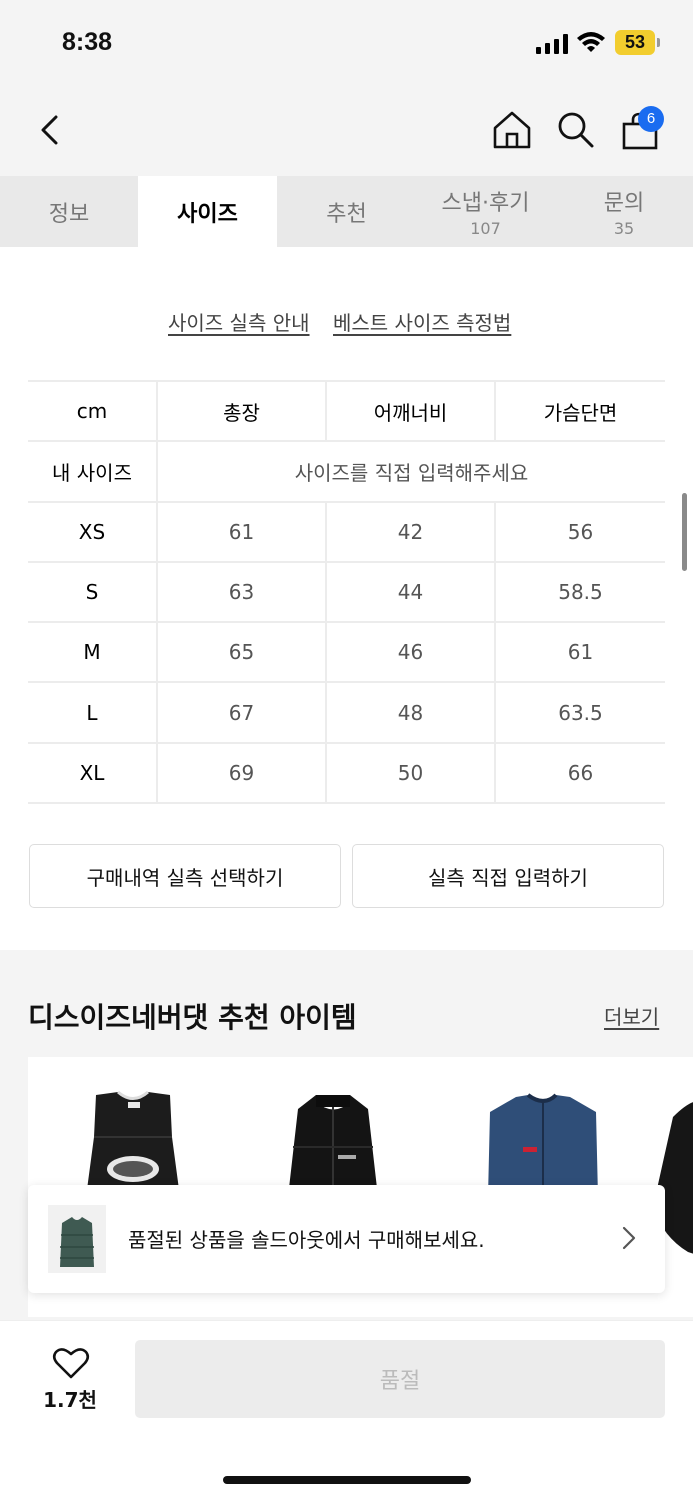  What do you see at coordinates (485, 203) in the screenshot?
I see `tab-label: 스냅·후기` at bounding box center [485, 203].